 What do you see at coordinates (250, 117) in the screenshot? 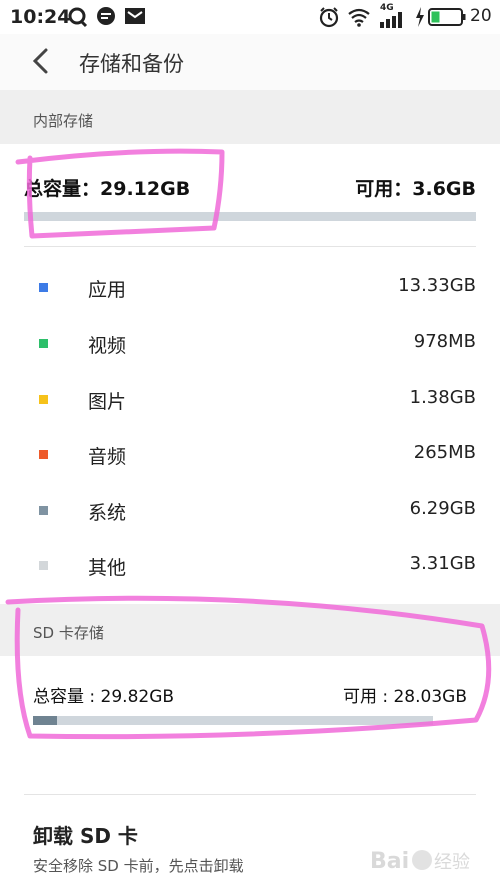
I see `internal-storage-header: 内部存储` at bounding box center [250, 117].